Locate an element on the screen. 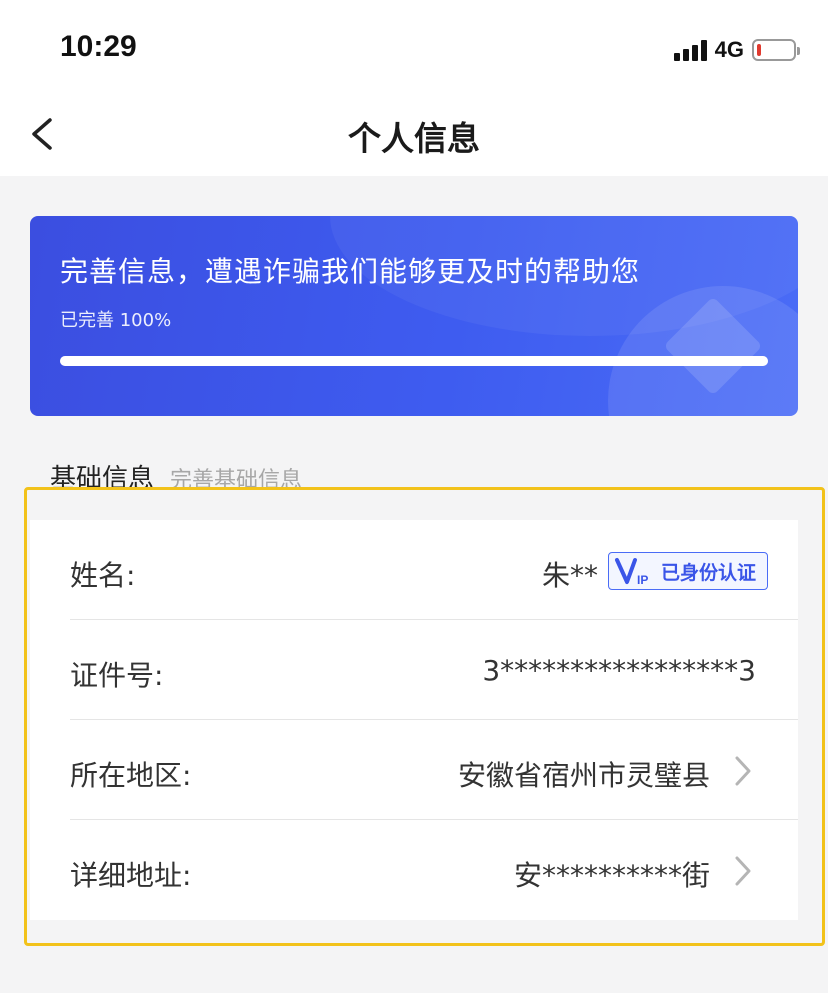 This screenshot has height=993, width=828. verified-badge: IP 已身份认证 is located at coordinates (688, 571).